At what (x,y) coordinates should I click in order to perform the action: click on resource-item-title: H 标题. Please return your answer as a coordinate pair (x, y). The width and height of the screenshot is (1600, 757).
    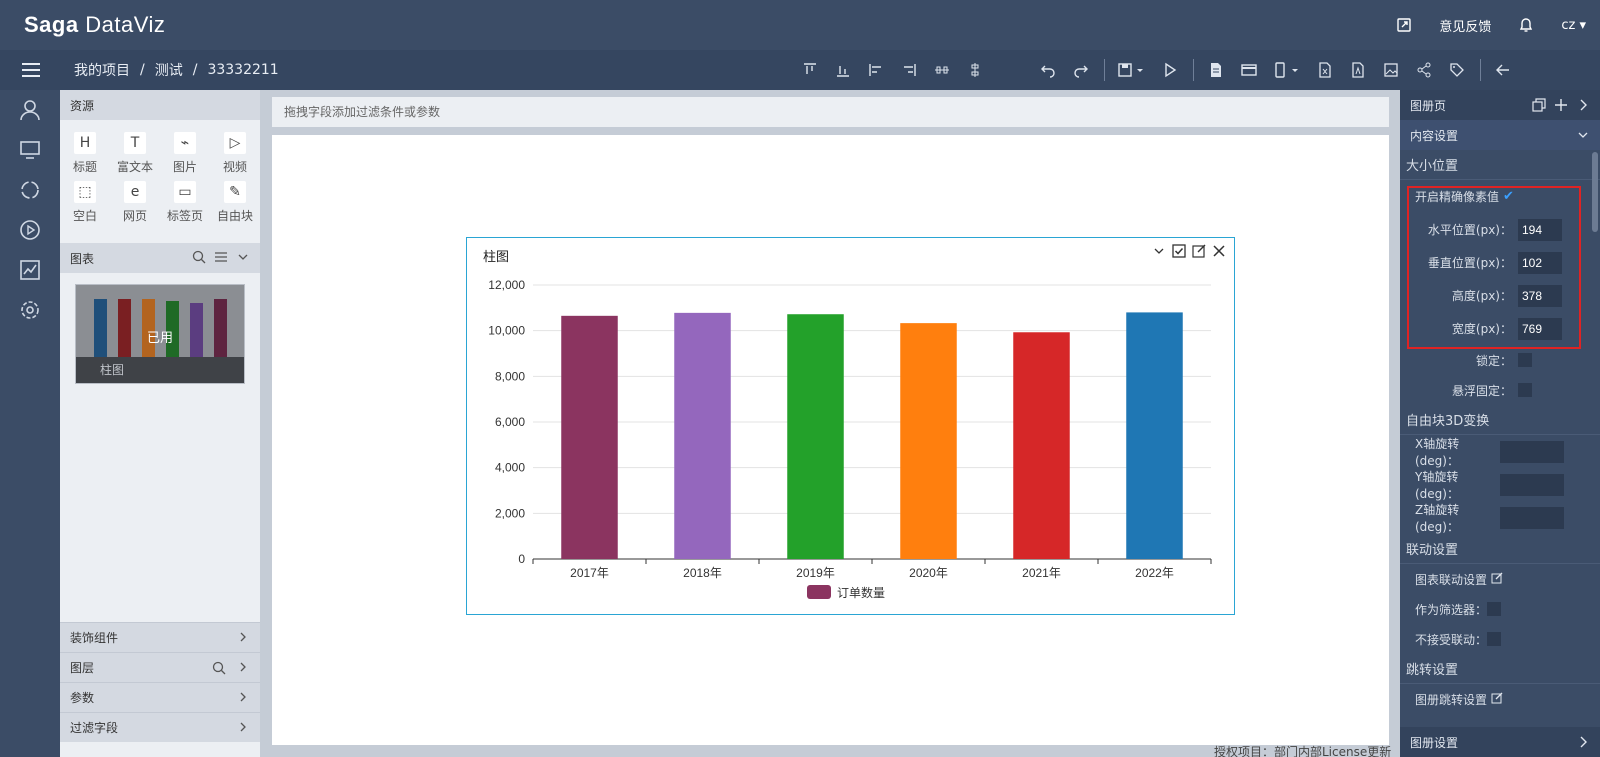
    Looking at the image, I should click on (85, 153).